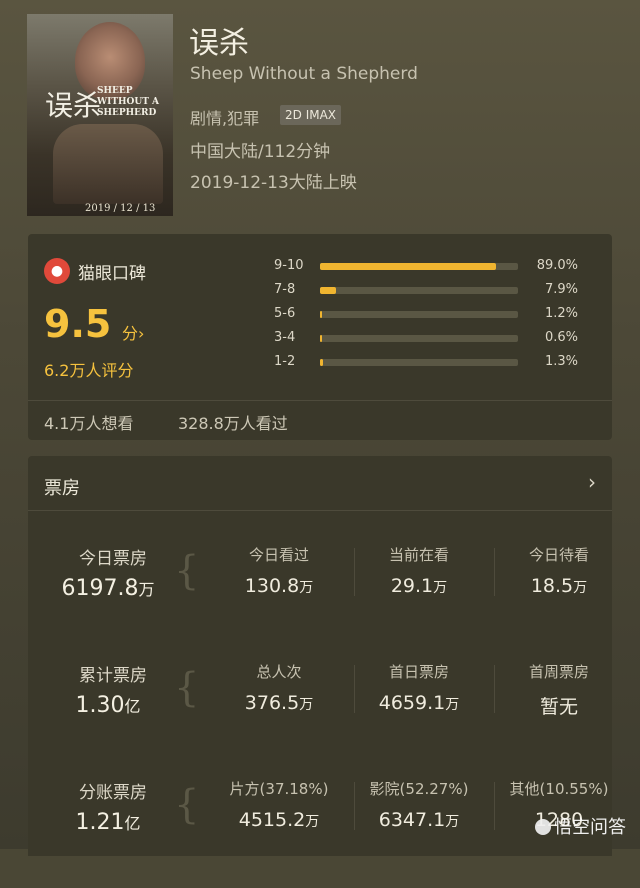  What do you see at coordinates (279, 687) in the screenshot?
I see `box-office-stat: 总人次 376.5万` at bounding box center [279, 687].